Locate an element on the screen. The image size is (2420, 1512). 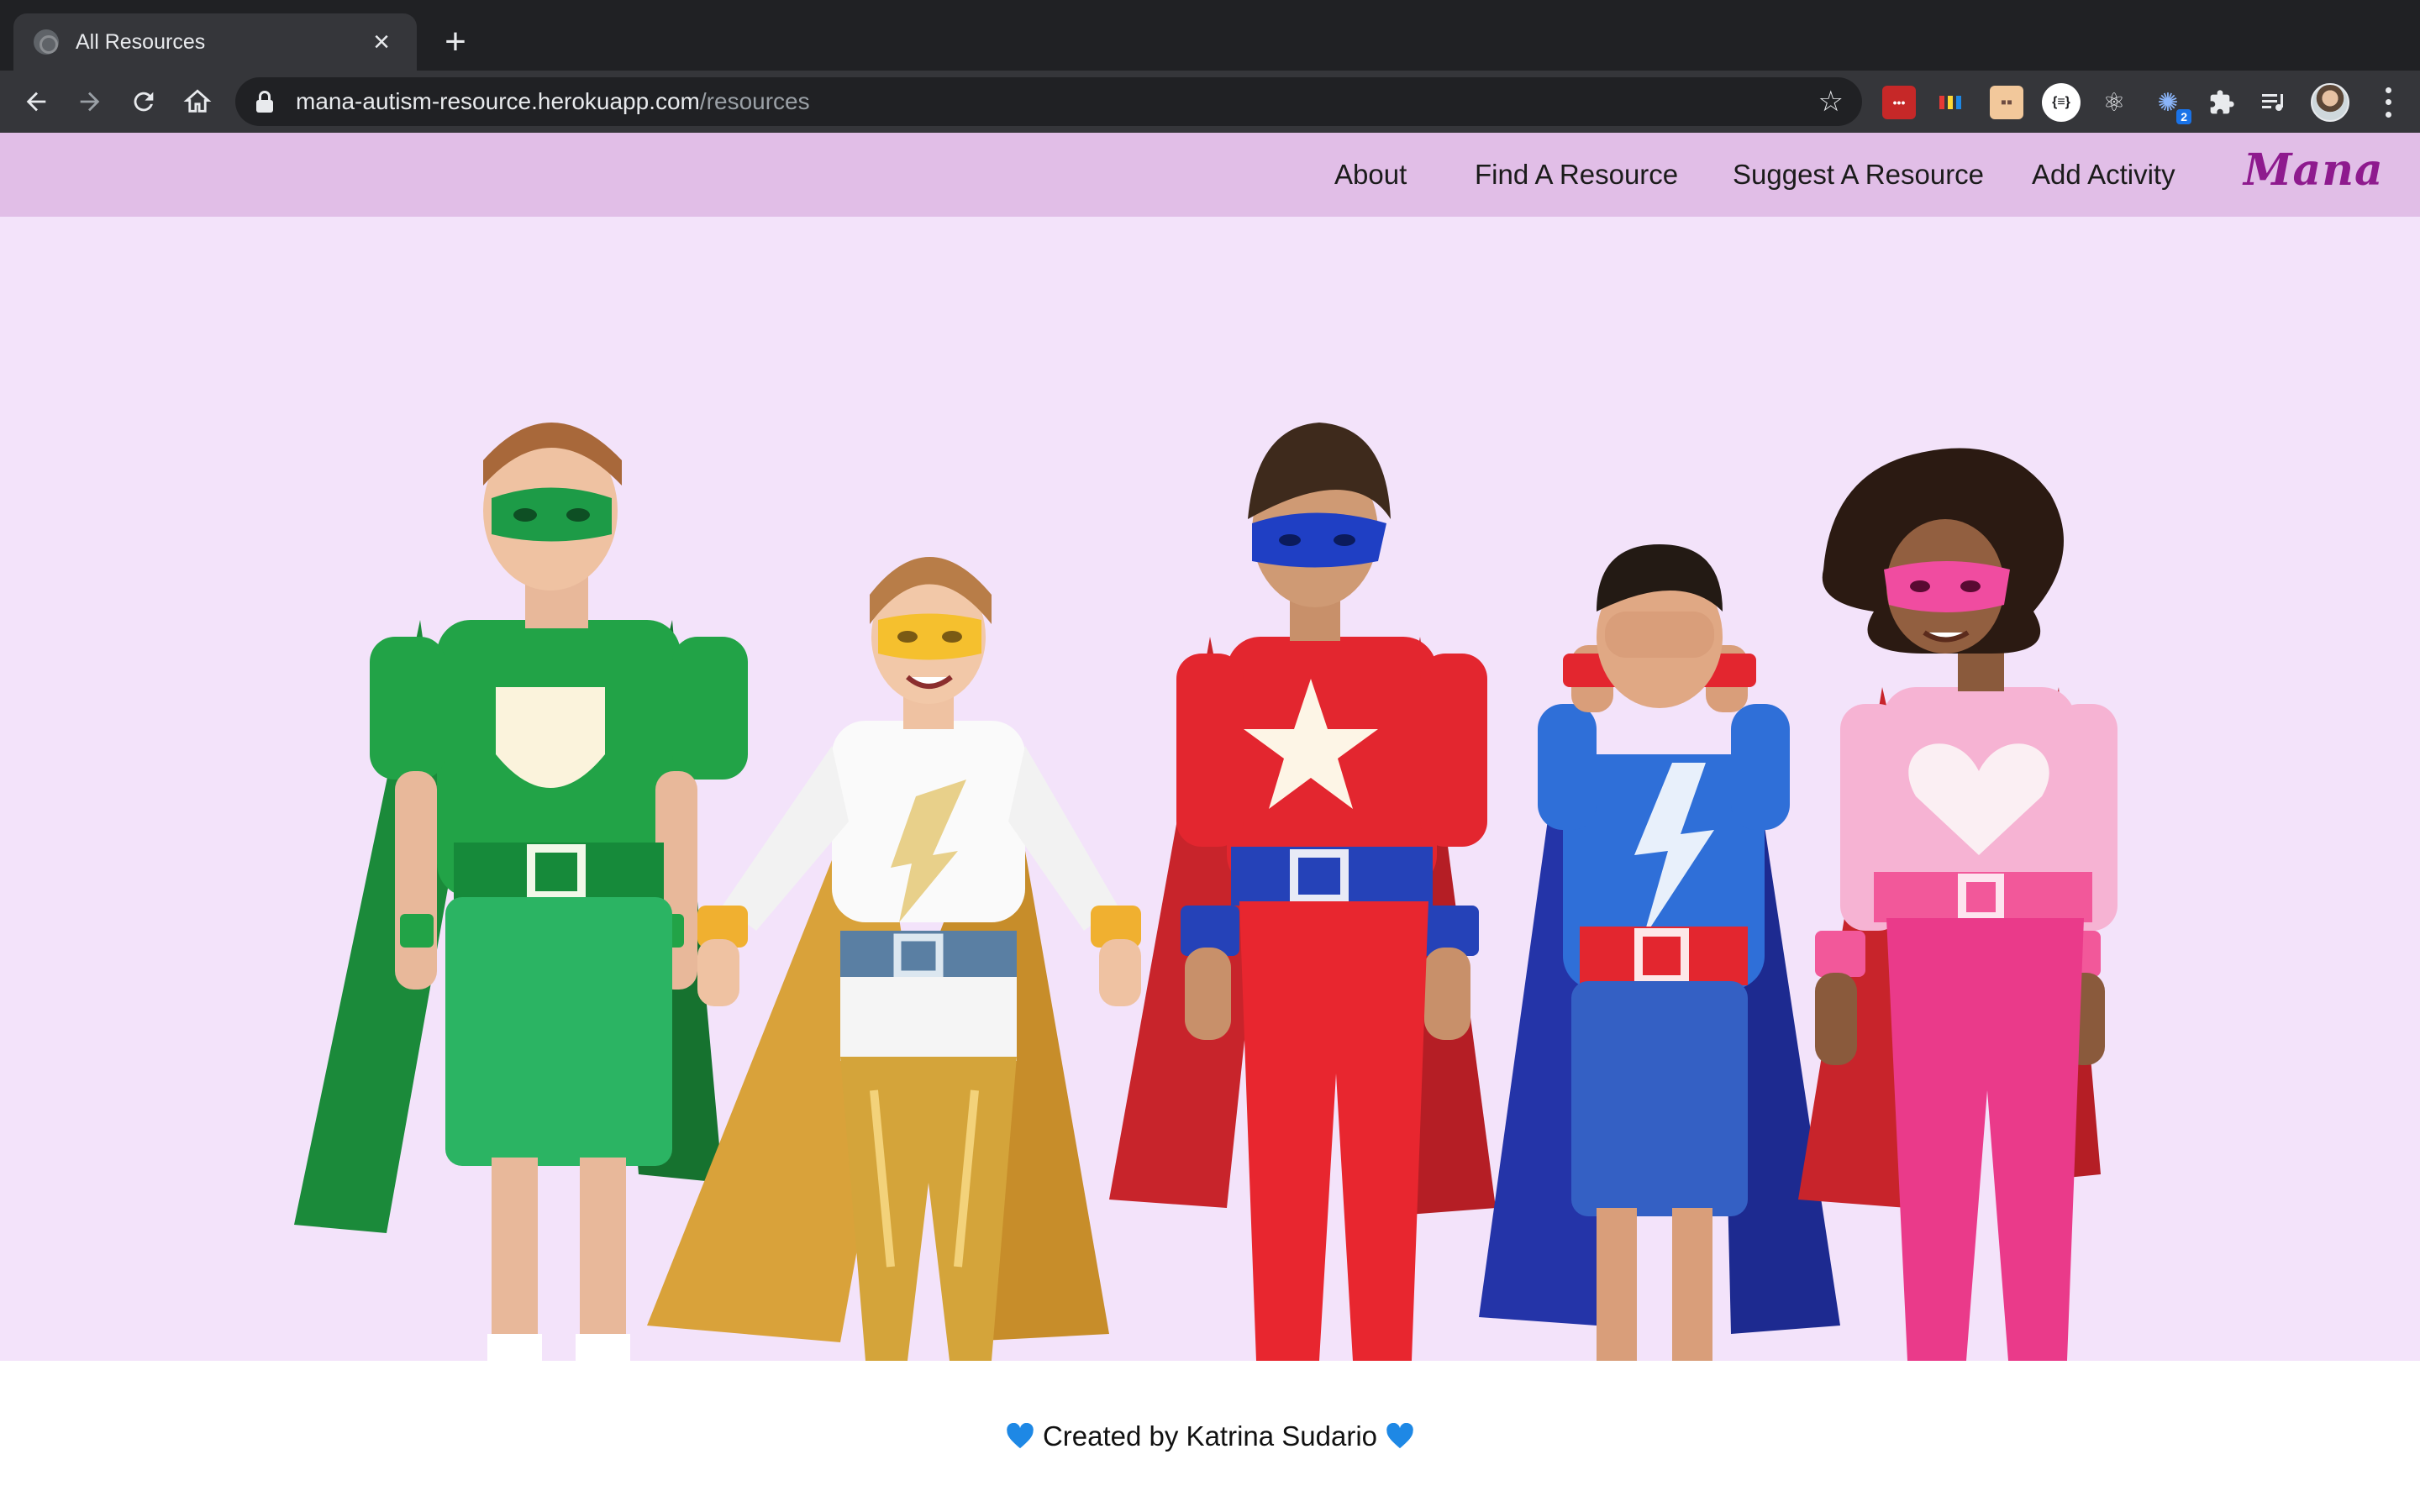
reload-icon is located at coordinates (144, 102).